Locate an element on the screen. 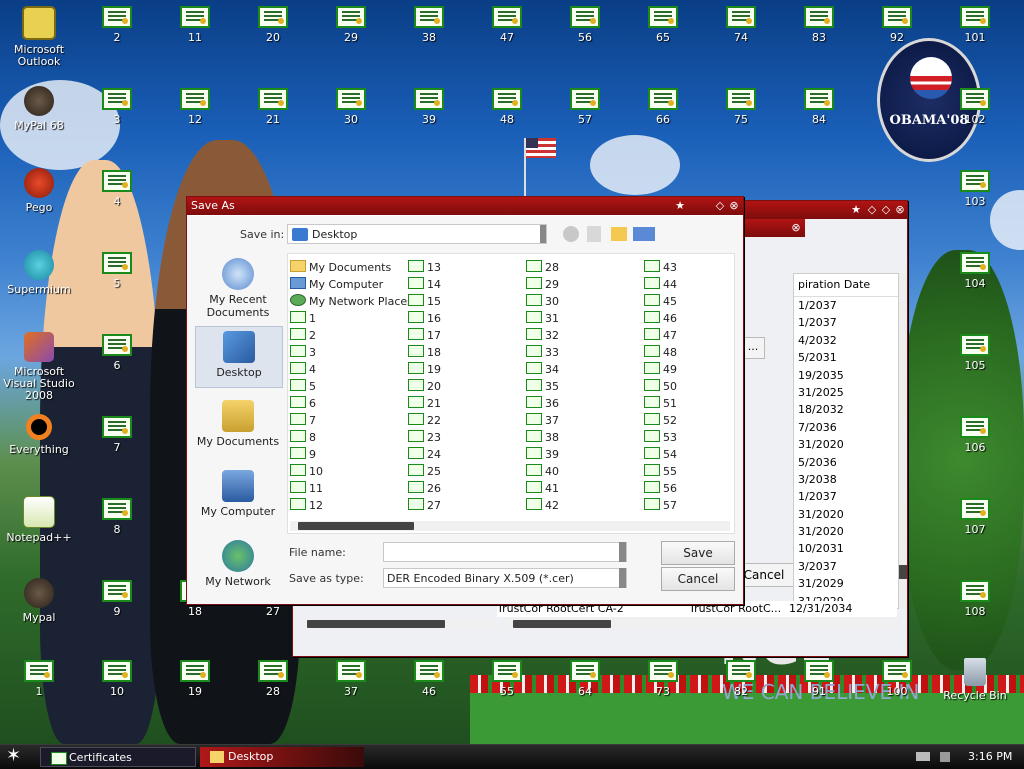 The image size is (1024, 769). file-list-item: 47 is located at coordinates (660, 335).